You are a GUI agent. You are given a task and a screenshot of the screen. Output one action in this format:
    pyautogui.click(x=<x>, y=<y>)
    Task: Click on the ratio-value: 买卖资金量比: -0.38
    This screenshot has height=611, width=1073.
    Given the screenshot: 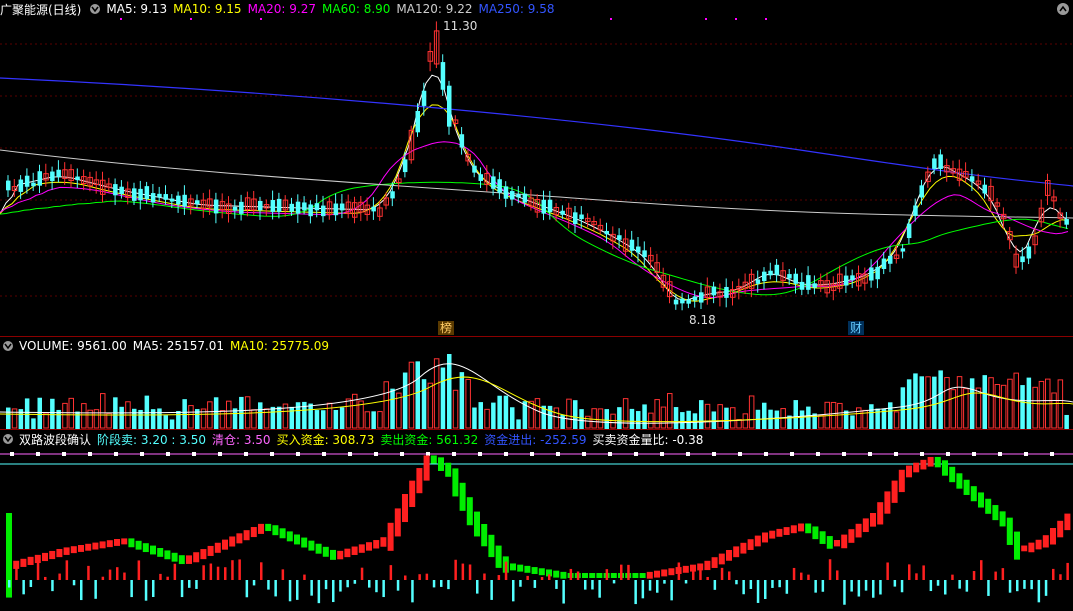 What is the action you would take?
    pyautogui.click(x=648, y=439)
    